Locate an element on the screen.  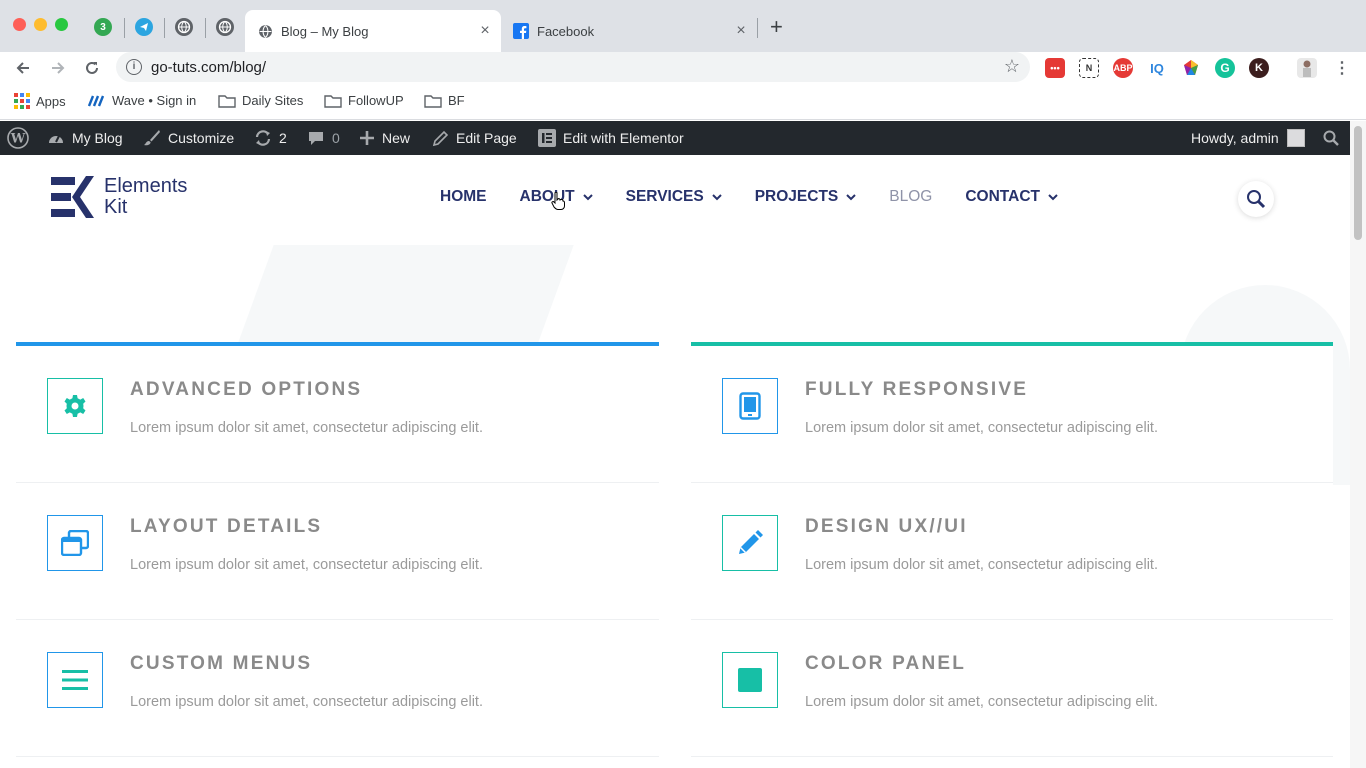
maximize-window-button is located at coordinates (61, 24).